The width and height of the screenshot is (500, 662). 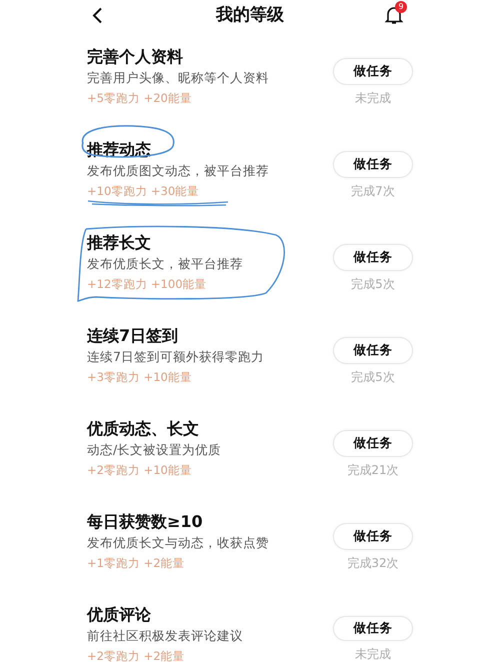 What do you see at coordinates (165, 636) in the screenshot?
I see `task-description: 前往社区积极发表评论建议` at bounding box center [165, 636].